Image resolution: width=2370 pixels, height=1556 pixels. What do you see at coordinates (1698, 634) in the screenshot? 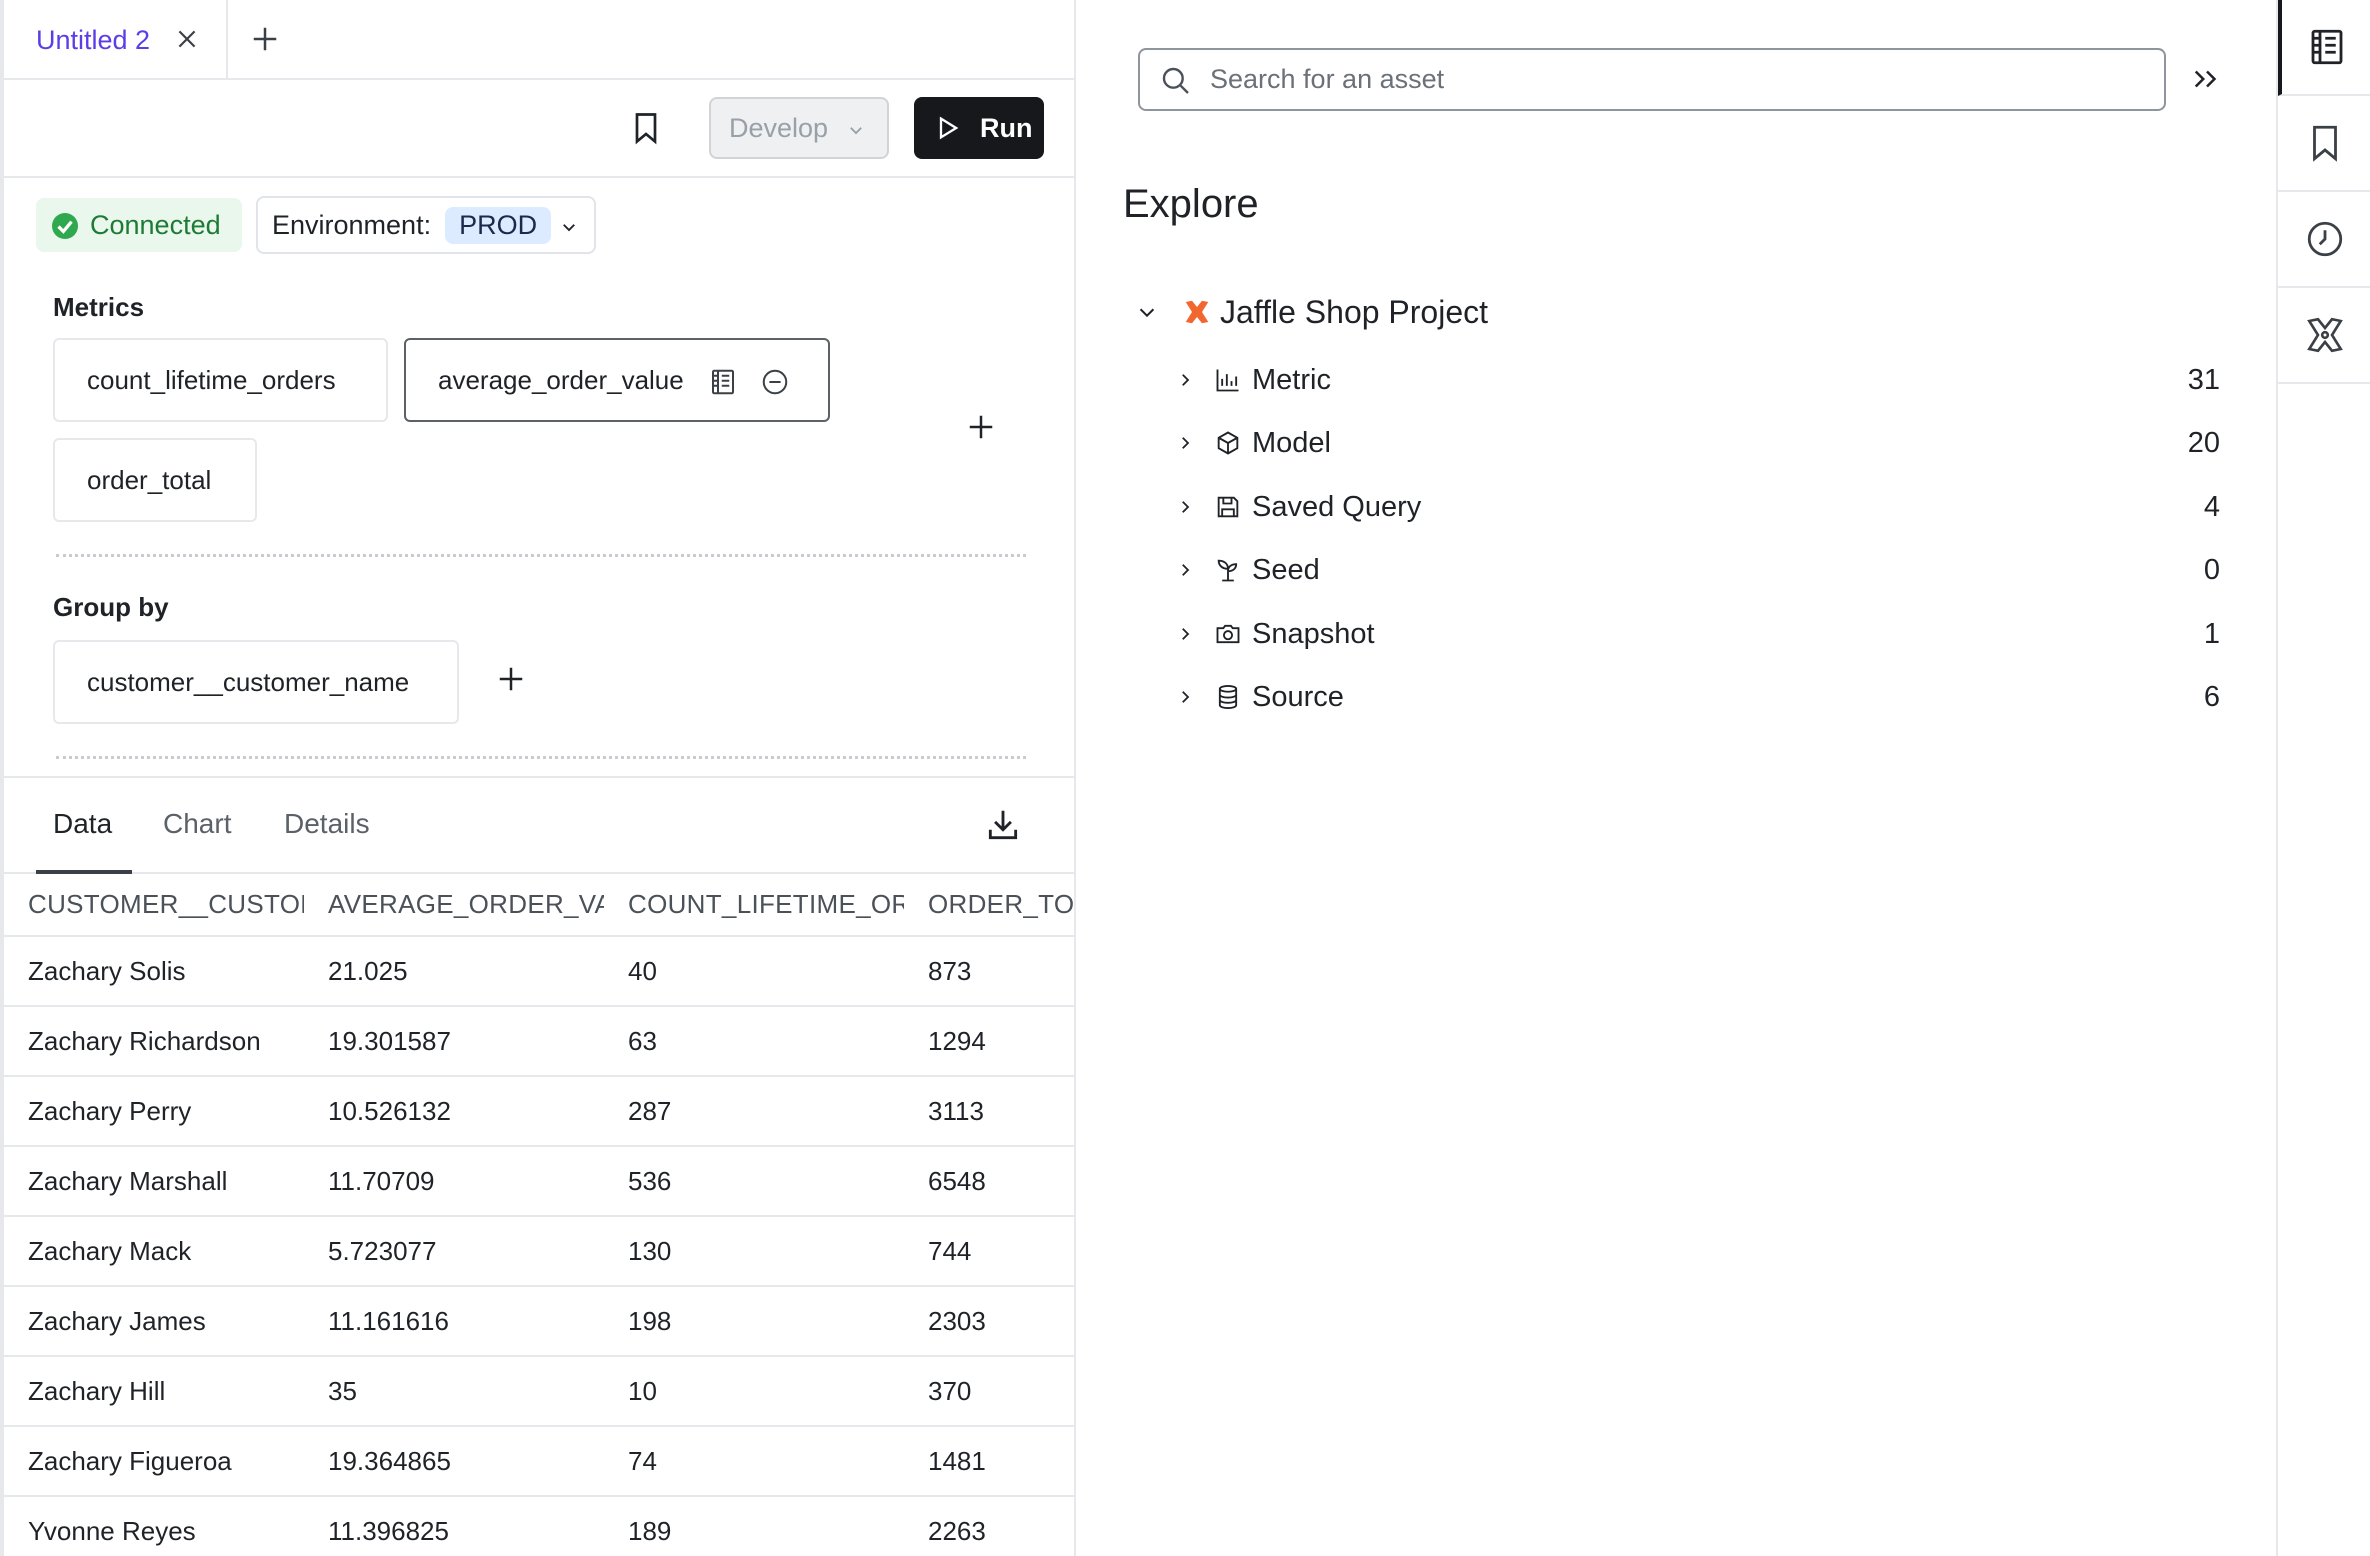
I see `tree-node-snapshot: Snapshot 1` at bounding box center [1698, 634].